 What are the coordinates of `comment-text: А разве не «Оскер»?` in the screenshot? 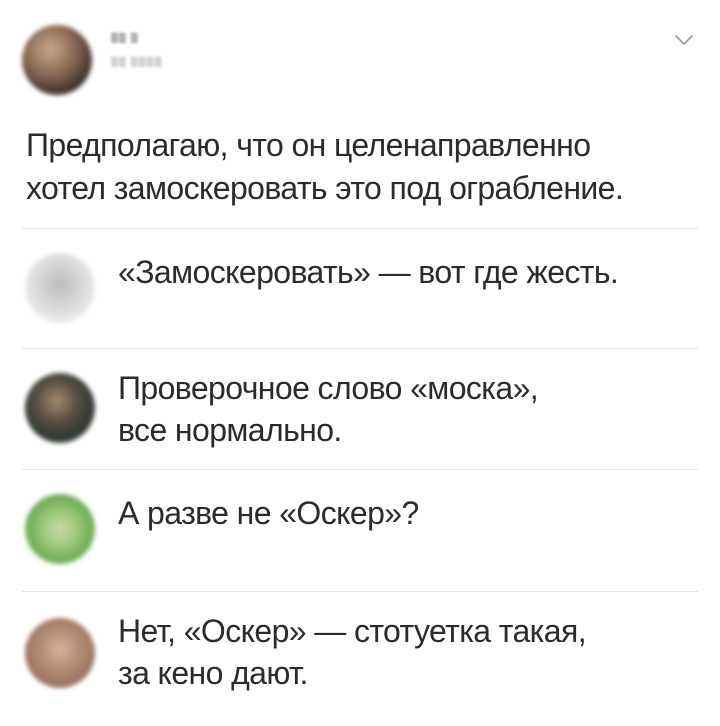 It's located at (268, 513).